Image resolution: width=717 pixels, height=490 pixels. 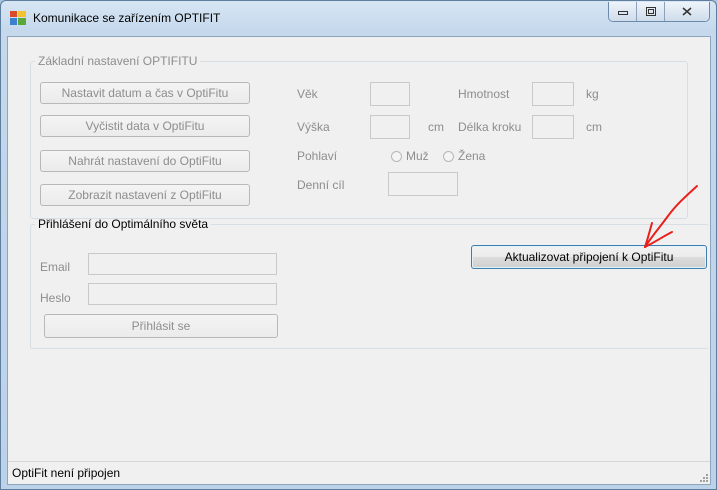 What do you see at coordinates (390, 127) in the screenshot?
I see `height-field` at bounding box center [390, 127].